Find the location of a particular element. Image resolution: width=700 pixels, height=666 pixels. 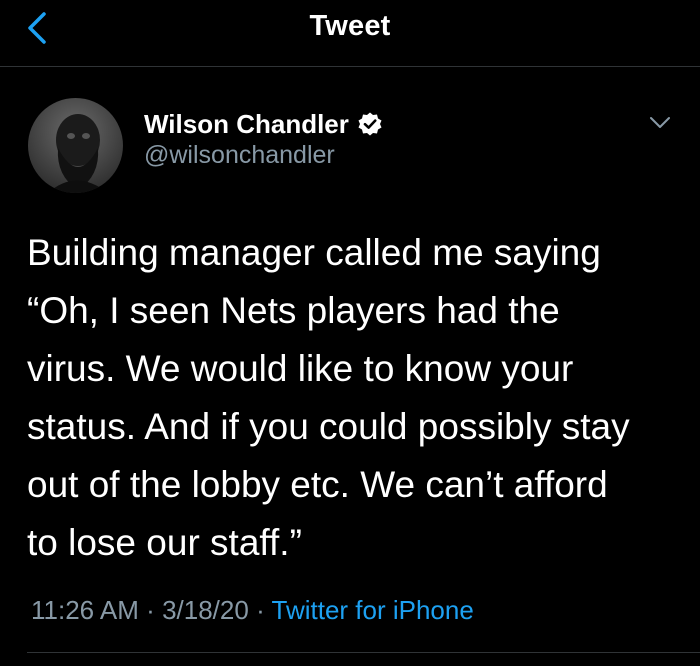

chevron-down-icon is located at coordinates (660, 122).